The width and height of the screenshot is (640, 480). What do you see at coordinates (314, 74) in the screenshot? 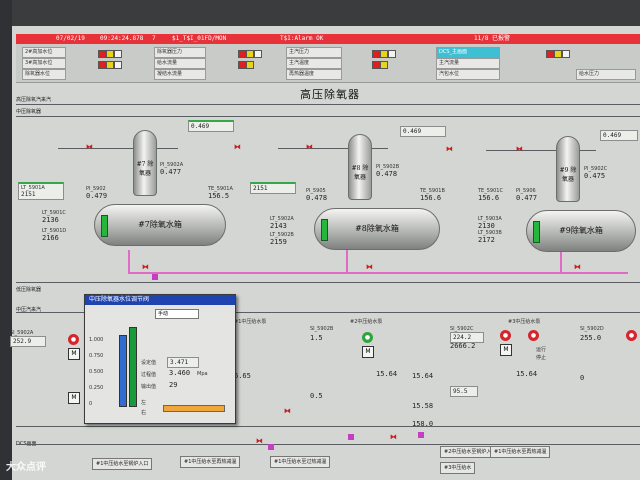
I see `top-cell: 再热器温度` at bounding box center [314, 74].